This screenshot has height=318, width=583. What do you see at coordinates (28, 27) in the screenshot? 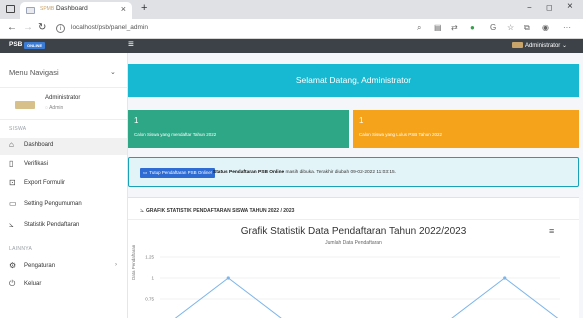
I see `forward-icon: →` at bounding box center [28, 27].